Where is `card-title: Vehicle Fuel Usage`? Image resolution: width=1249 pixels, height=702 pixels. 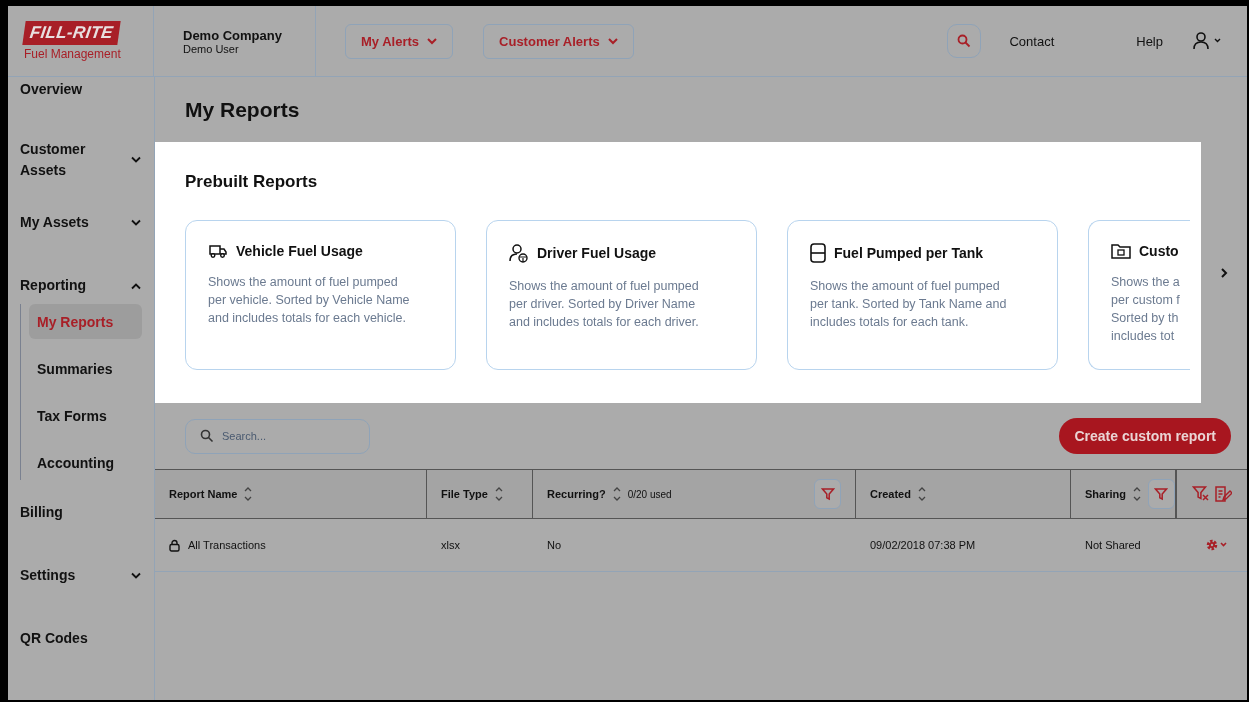
card-title: Vehicle Fuel Usage is located at coordinates (299, 251).